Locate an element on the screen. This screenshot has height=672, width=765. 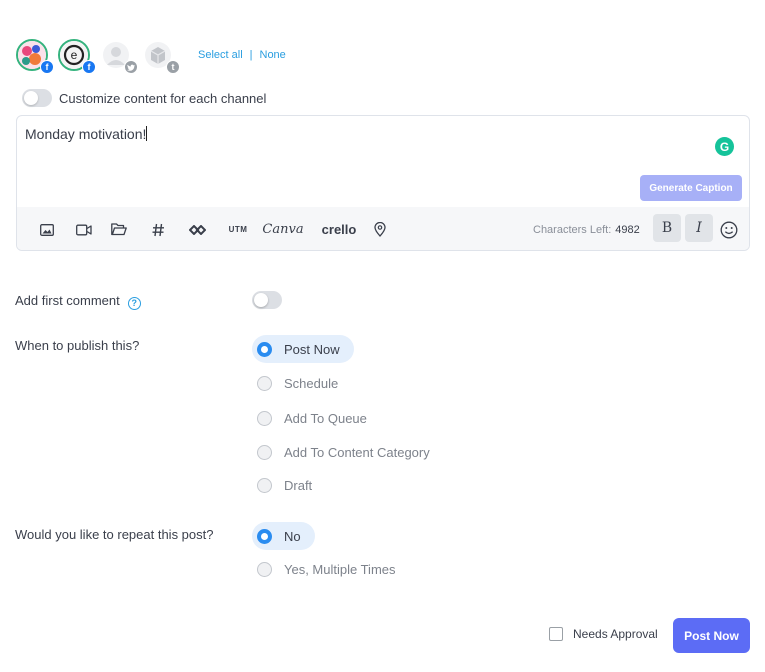
publish-option-add-to-queue: Add To Queue is located at coordinates (316, 418).